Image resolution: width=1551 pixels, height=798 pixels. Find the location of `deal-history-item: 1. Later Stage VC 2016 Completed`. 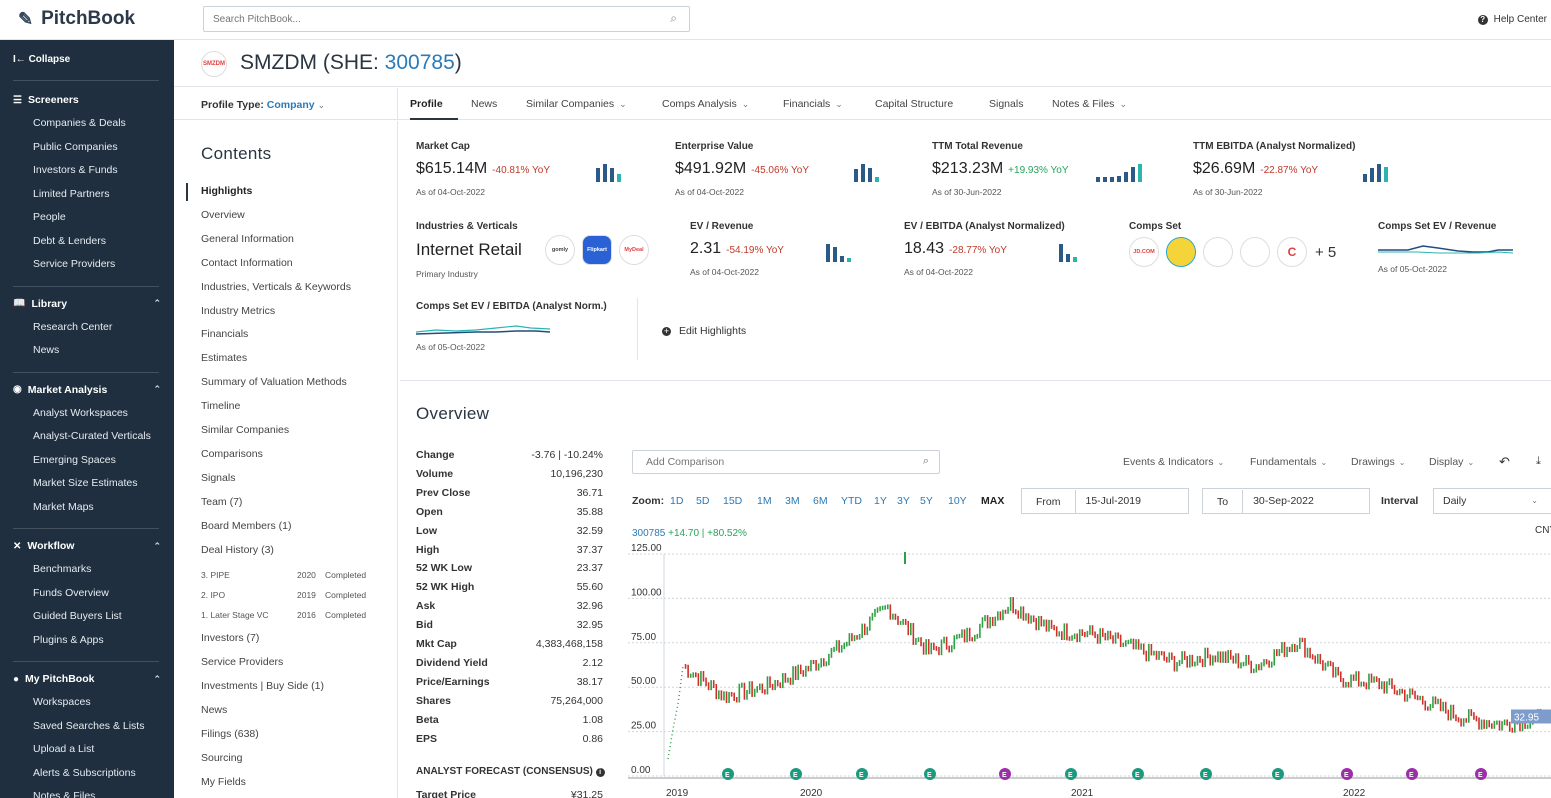

deal-history-item: 1. Later Stage VC 2016 Completed is located at coordinates (287, 615).